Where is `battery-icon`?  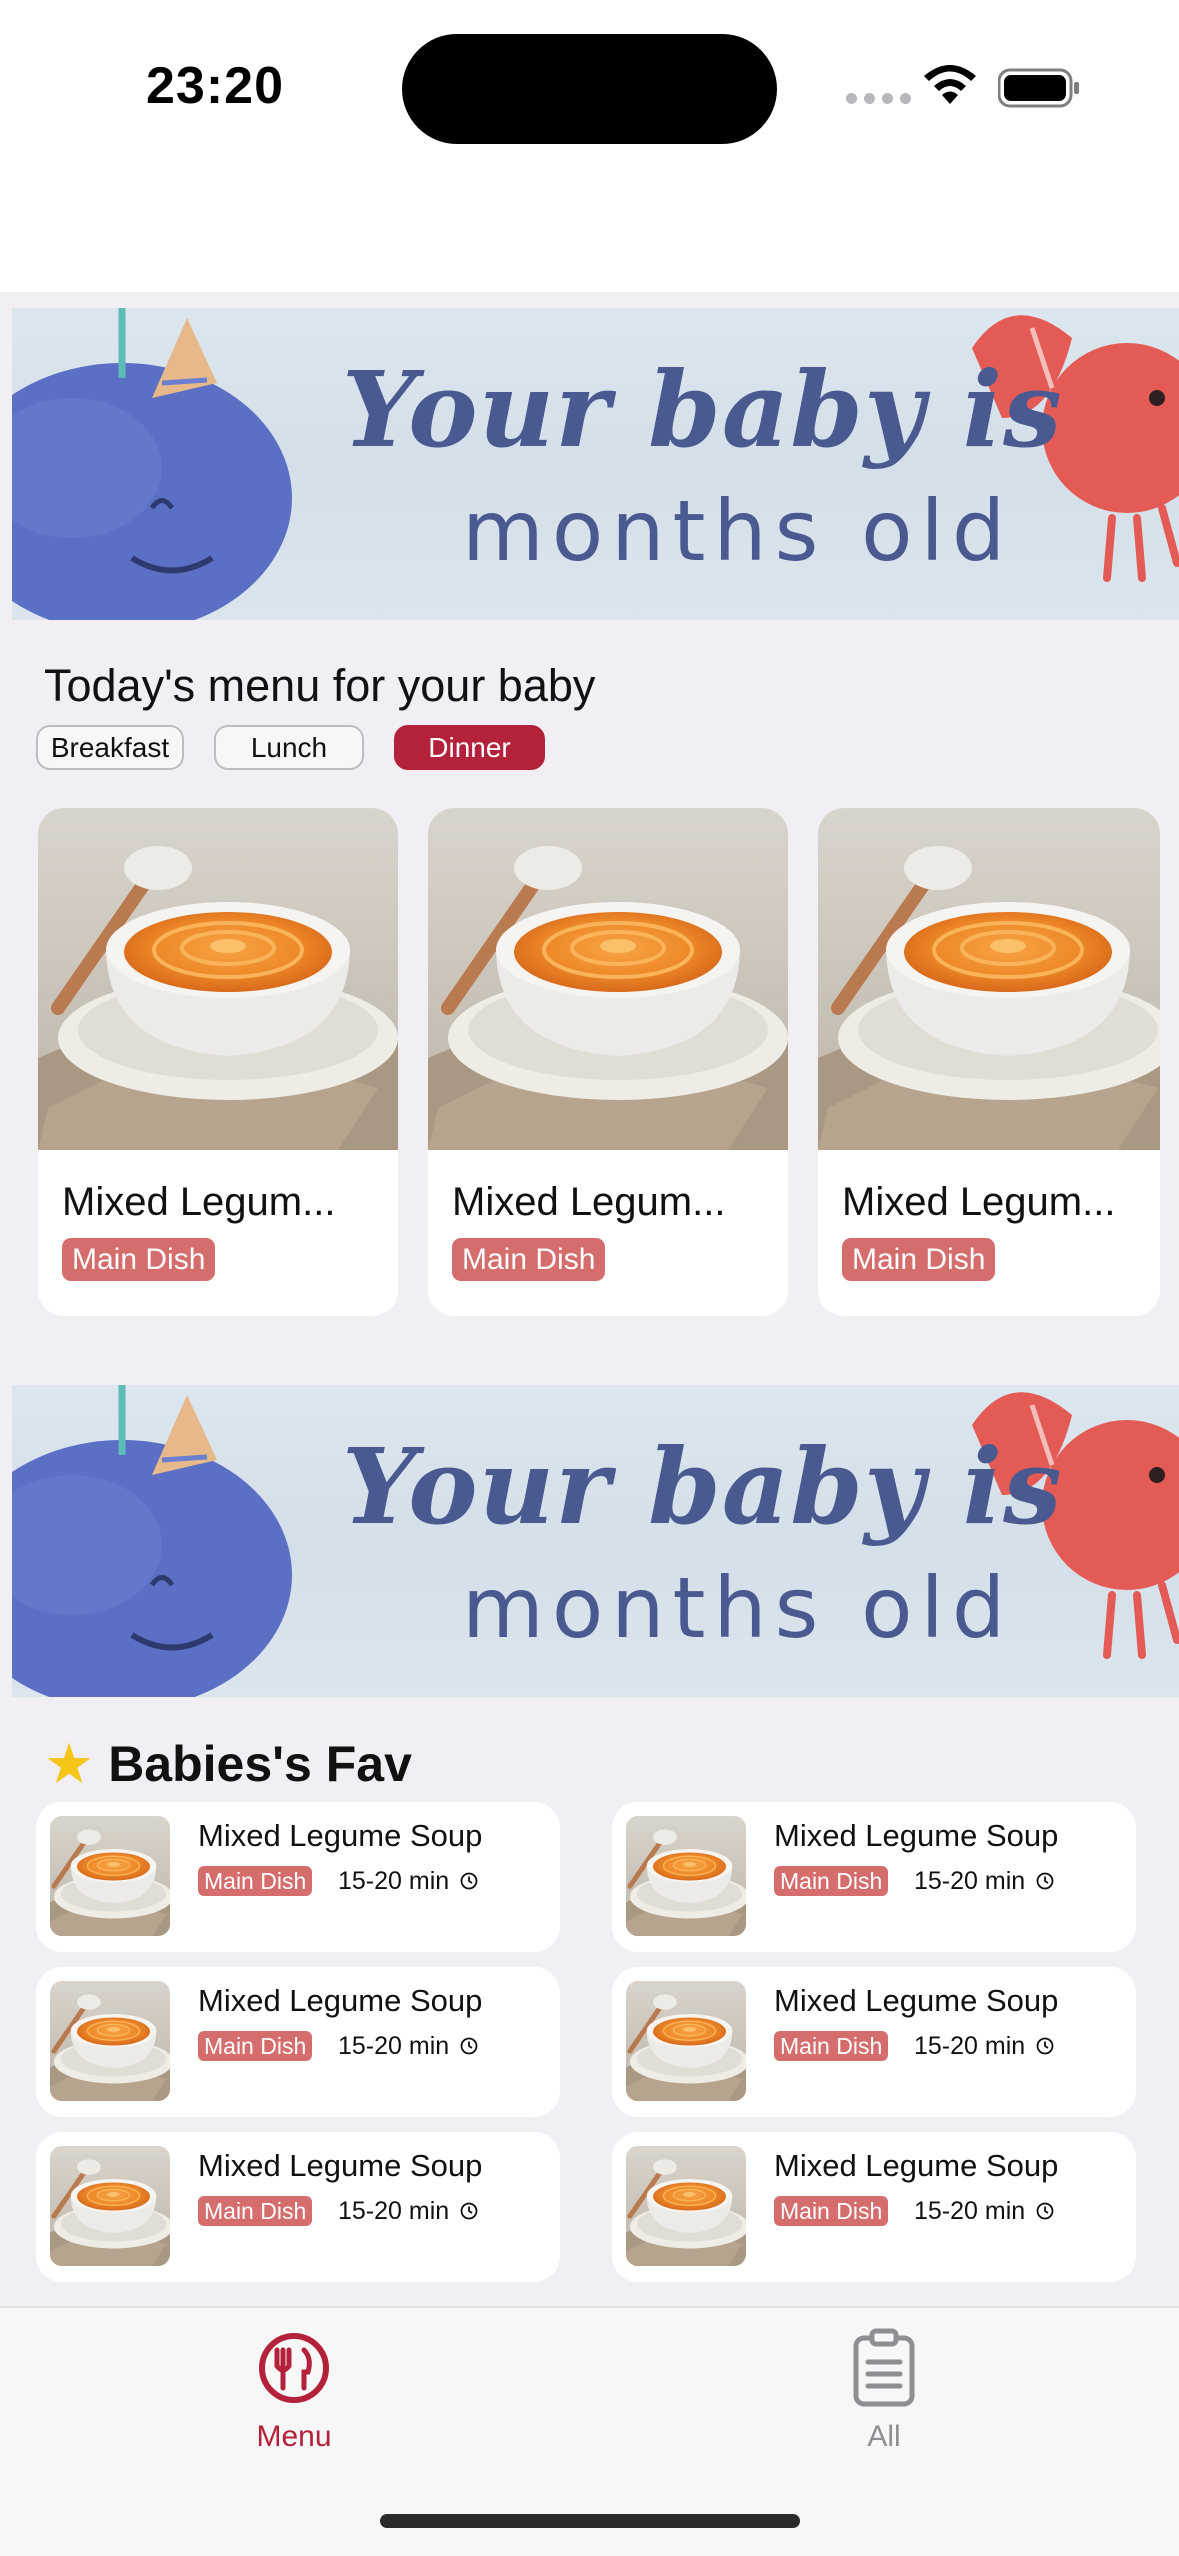
battery-icon is located at coordinates (1038, 88).